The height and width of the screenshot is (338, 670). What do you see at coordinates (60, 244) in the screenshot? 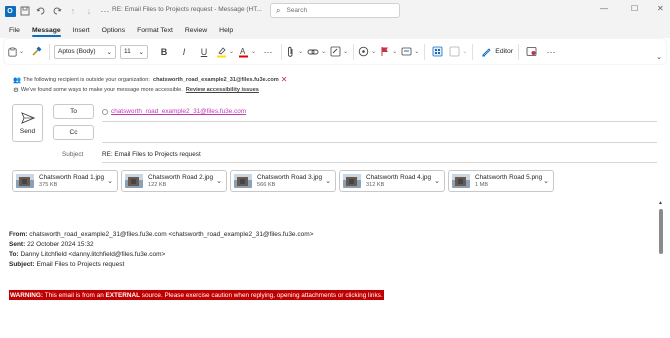
I see `sent-value: 22 October 2024 15:32` at bounding box center [60, 244].